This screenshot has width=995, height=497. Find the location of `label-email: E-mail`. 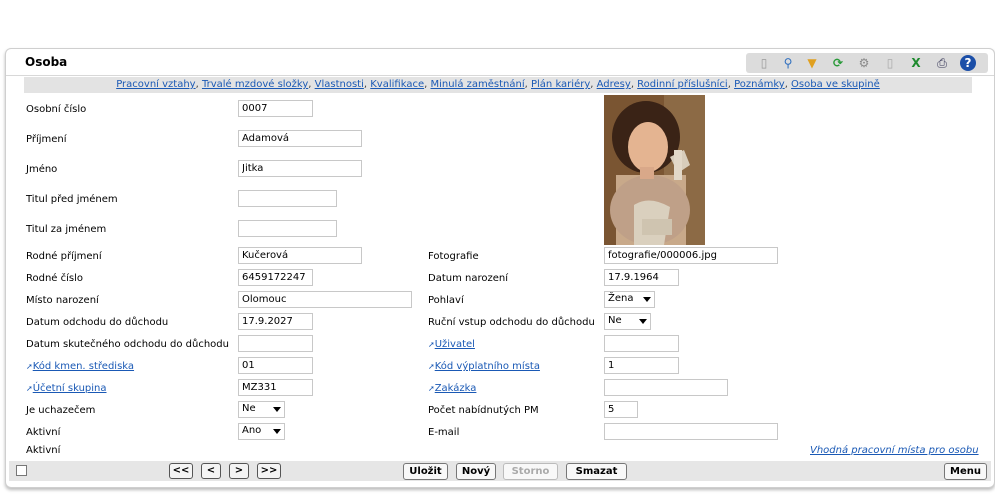

label-email: E-mail is located at coordinates (444, 432).